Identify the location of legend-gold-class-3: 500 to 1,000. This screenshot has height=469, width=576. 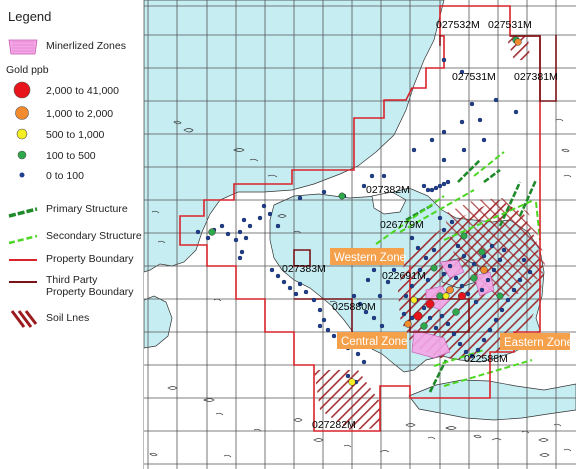
(72, 134).